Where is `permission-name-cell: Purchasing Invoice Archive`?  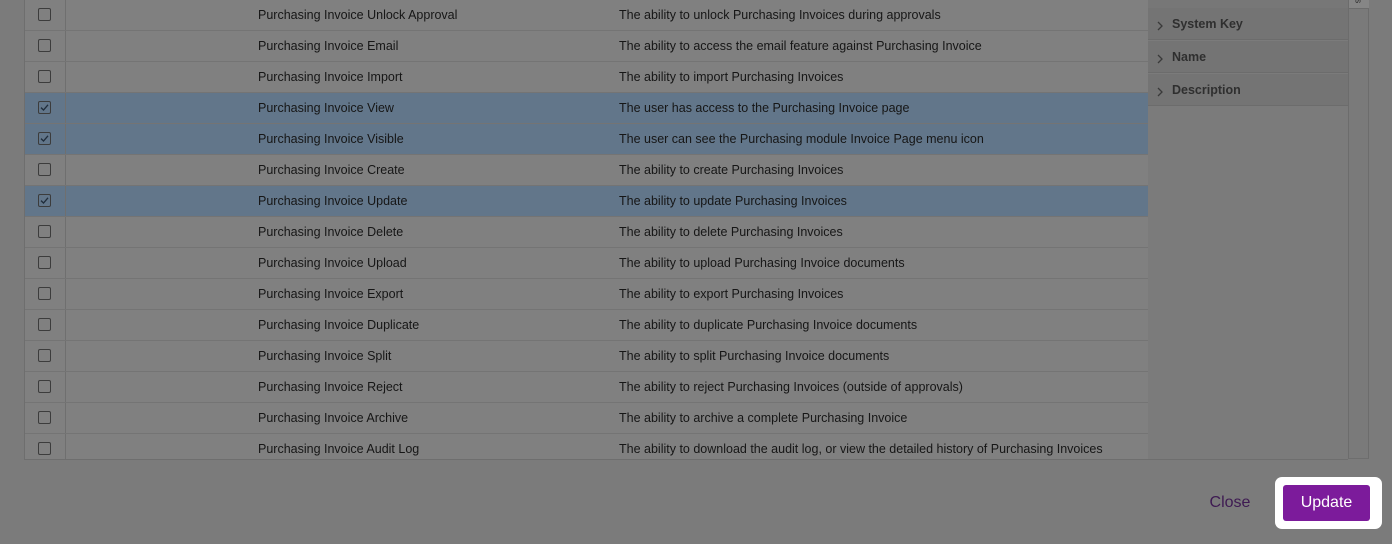
permission-name-cell: Purchasing Invoice Archive is located at coordinates (333, 418).